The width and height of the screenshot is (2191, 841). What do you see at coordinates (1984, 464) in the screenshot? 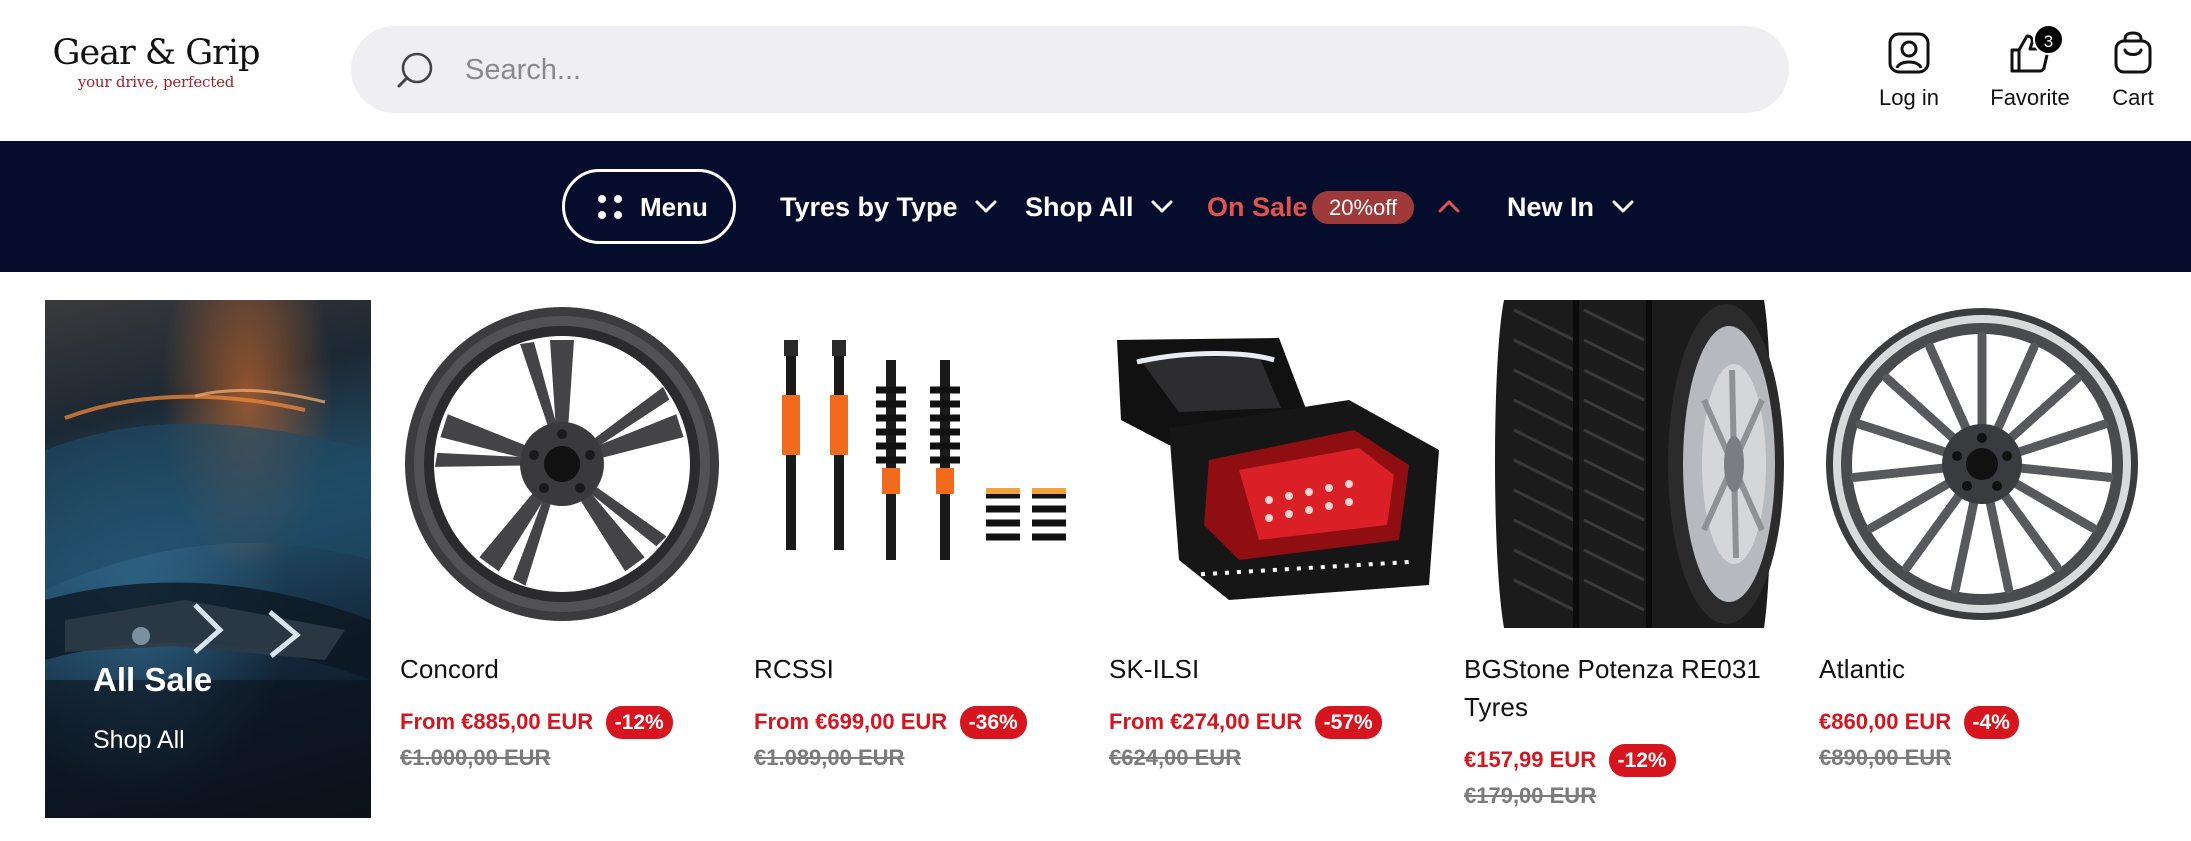
I see `alloy-wheel-multi-spoke-image` at bounding box center [1984, 464].